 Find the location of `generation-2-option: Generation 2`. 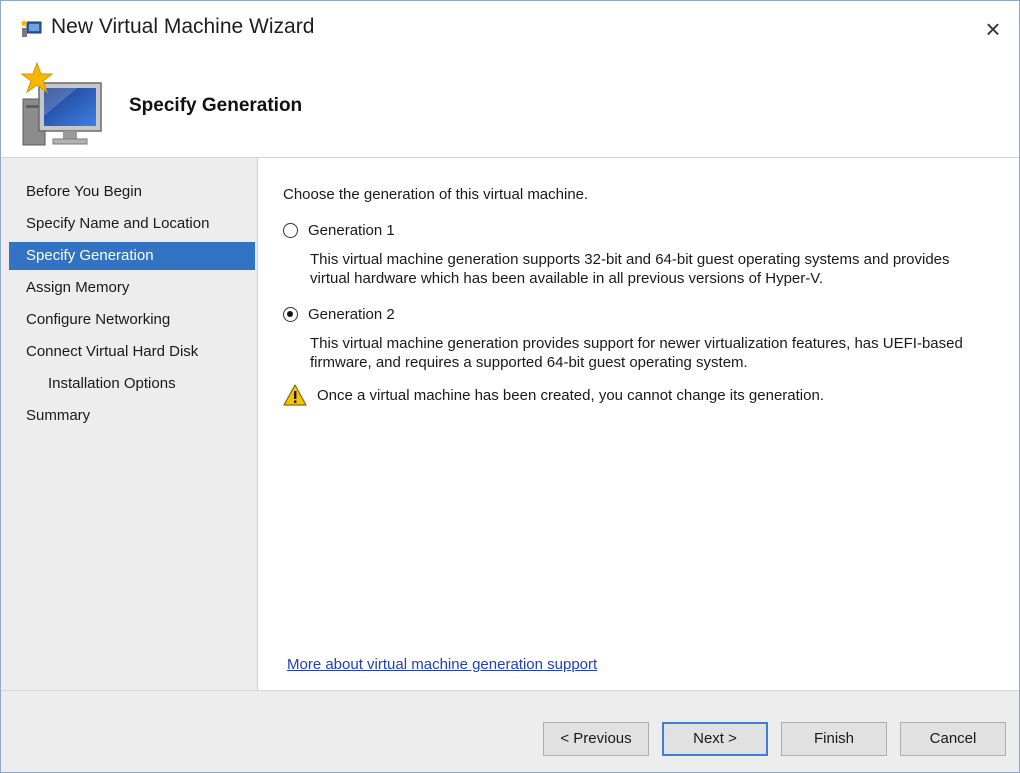

generation-2-option: Generation 2 is located at coordinates (339, 314).